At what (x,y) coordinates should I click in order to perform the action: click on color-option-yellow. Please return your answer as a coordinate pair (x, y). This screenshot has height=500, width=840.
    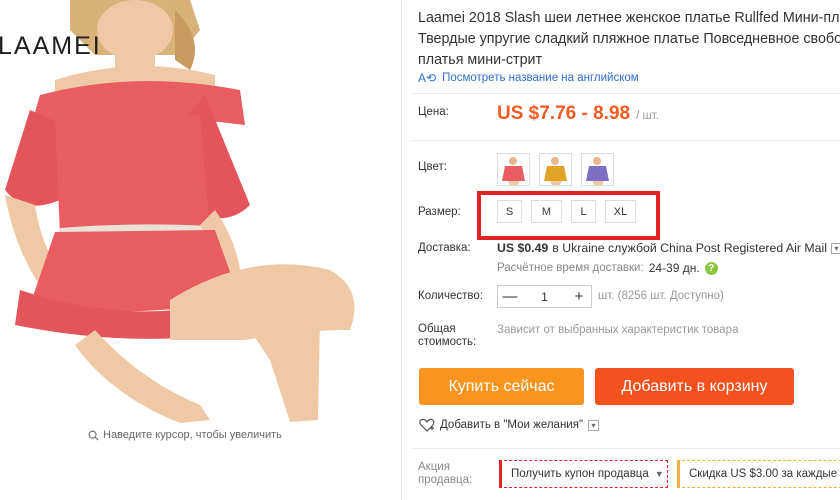
    Looking at the image, I should click on (555, 169).